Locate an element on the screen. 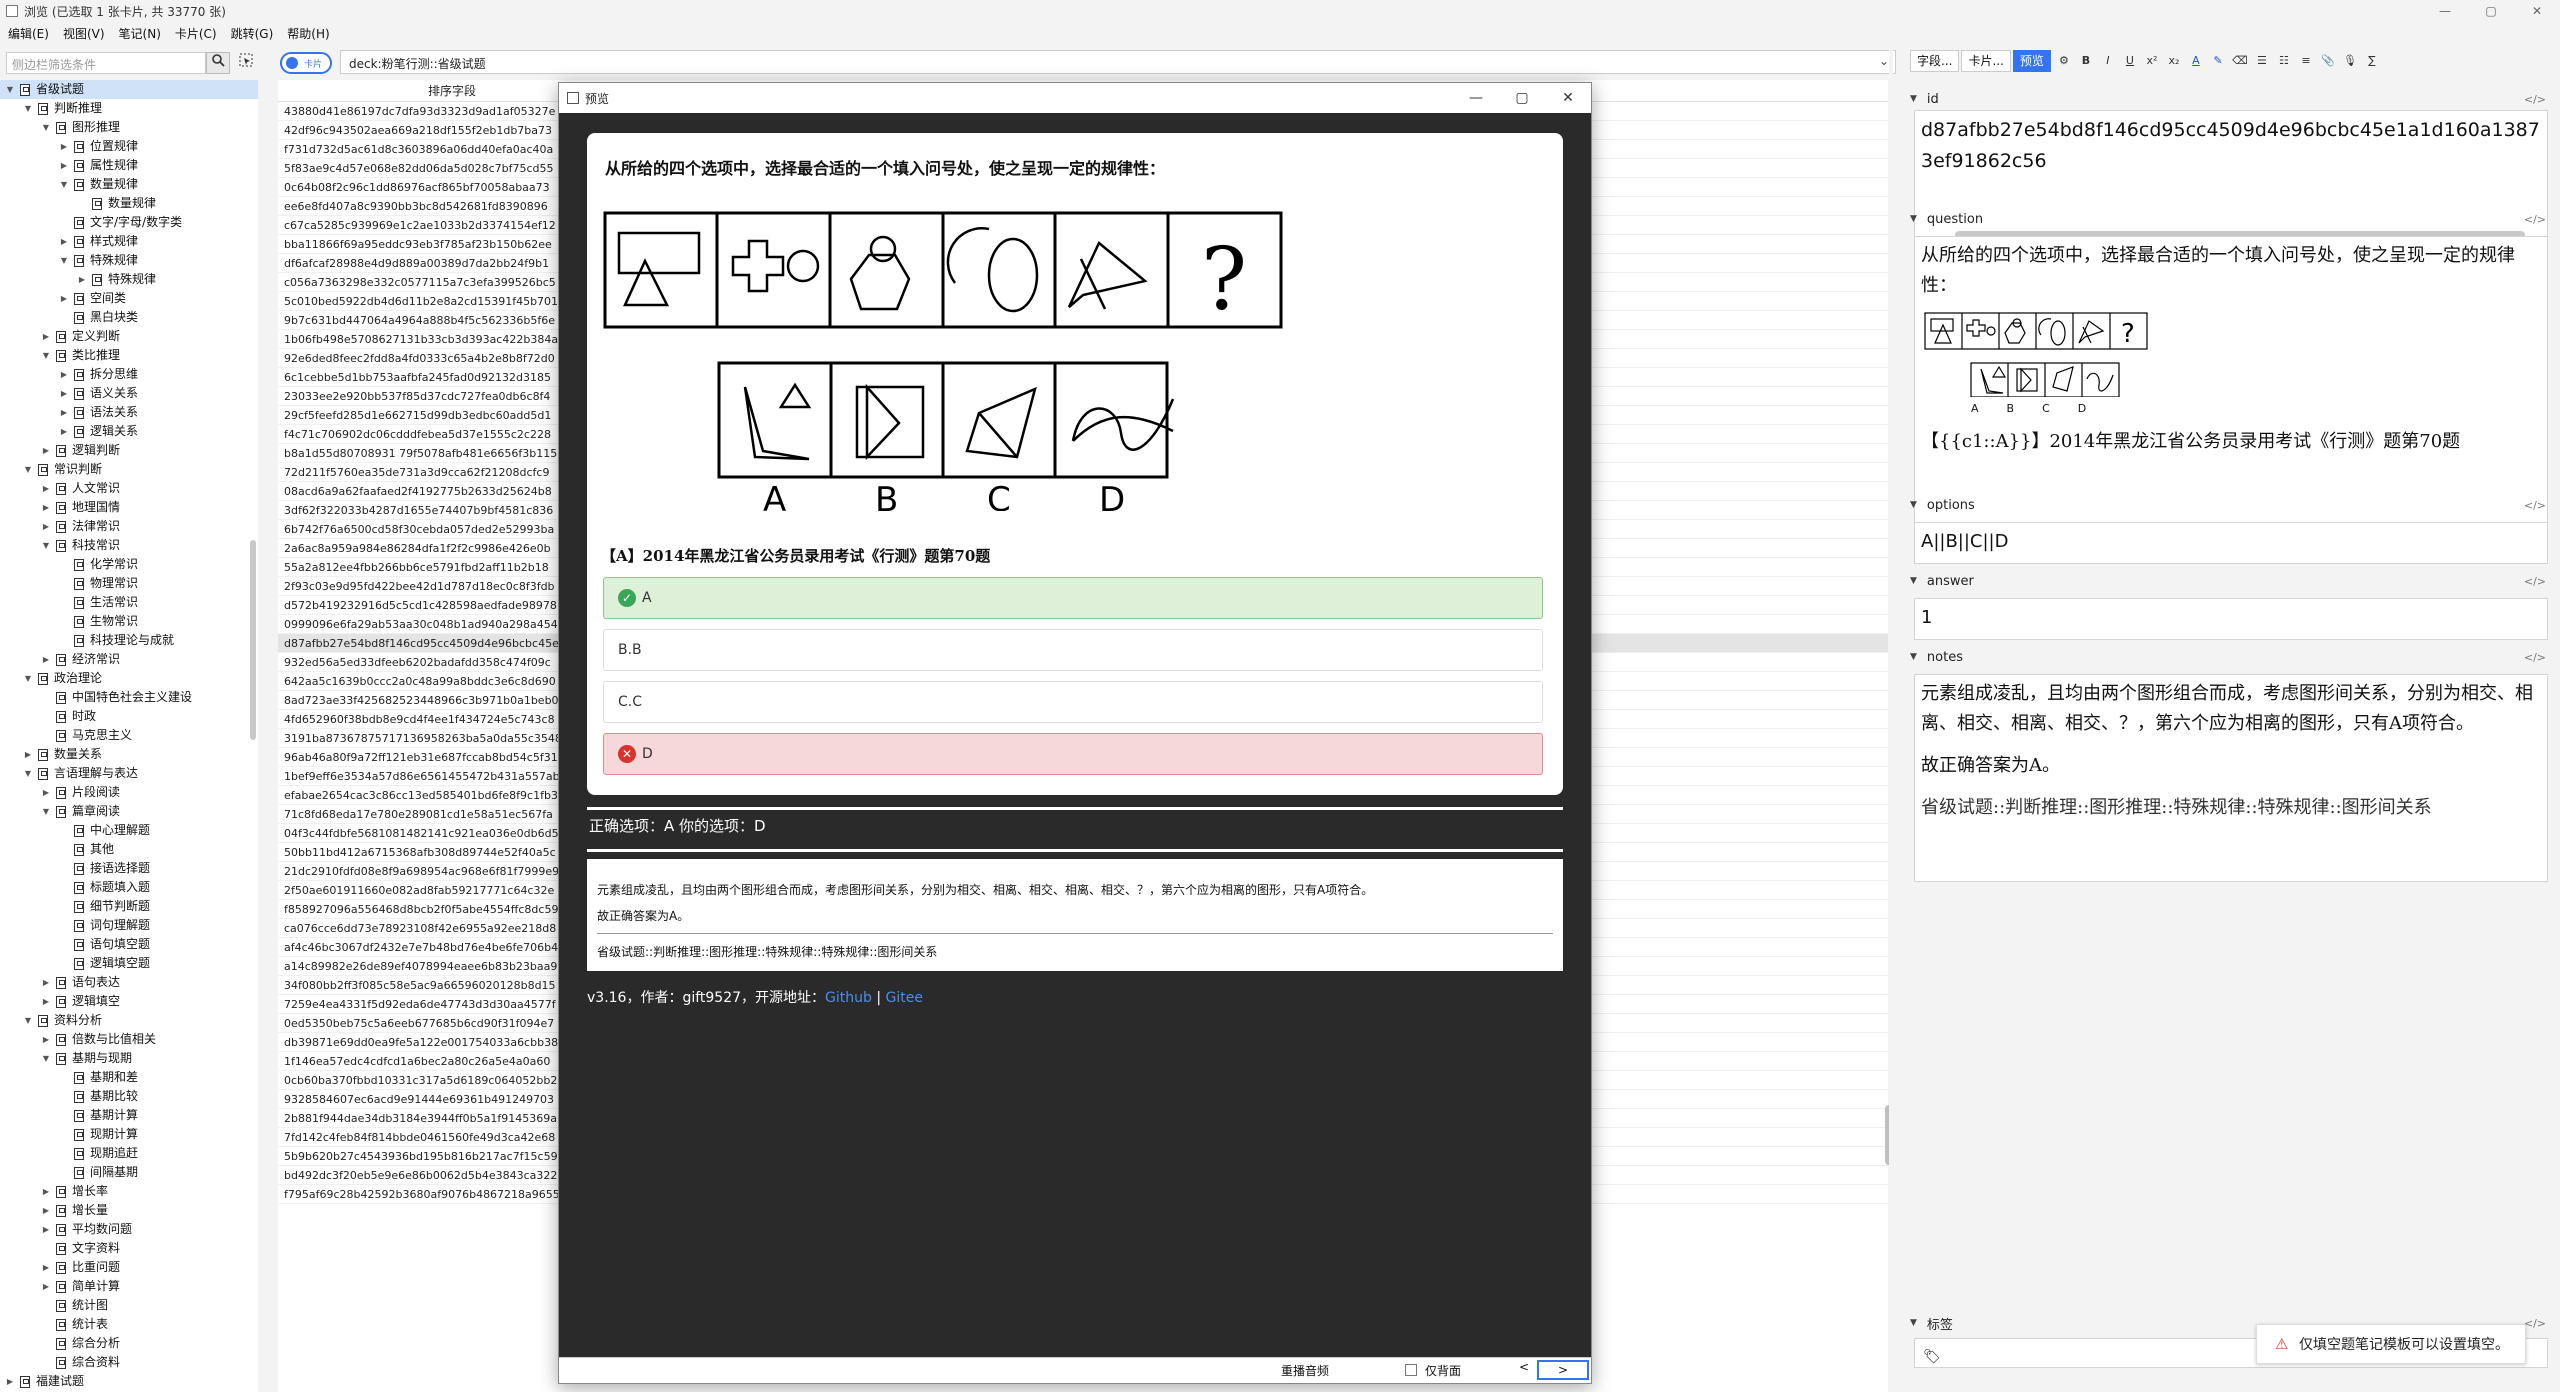 The image size is (2560, 1392). sidebar-tree-item: ▼ 图形推理 is located at coordinates (129, 127).